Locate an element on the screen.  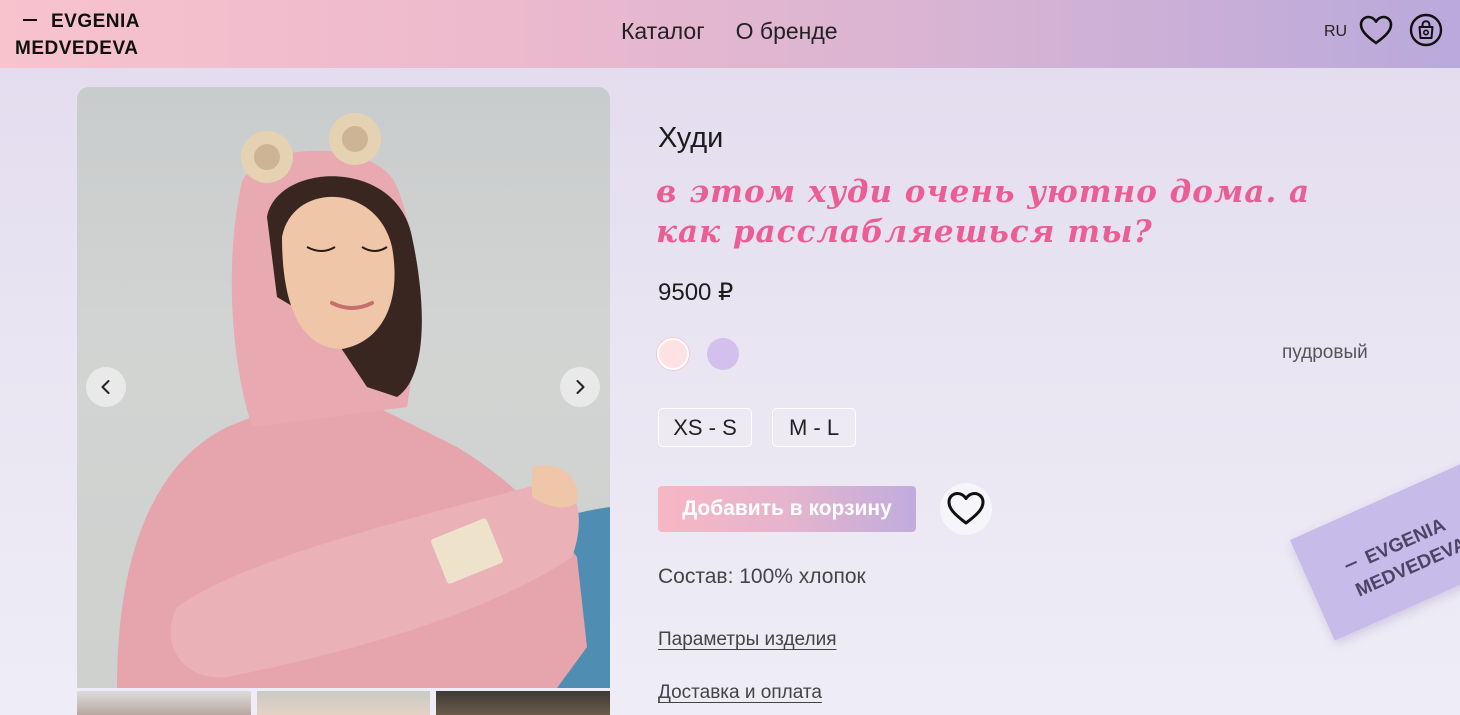
size-option-xs-s: XS - S is located at coordinates (705, 427).